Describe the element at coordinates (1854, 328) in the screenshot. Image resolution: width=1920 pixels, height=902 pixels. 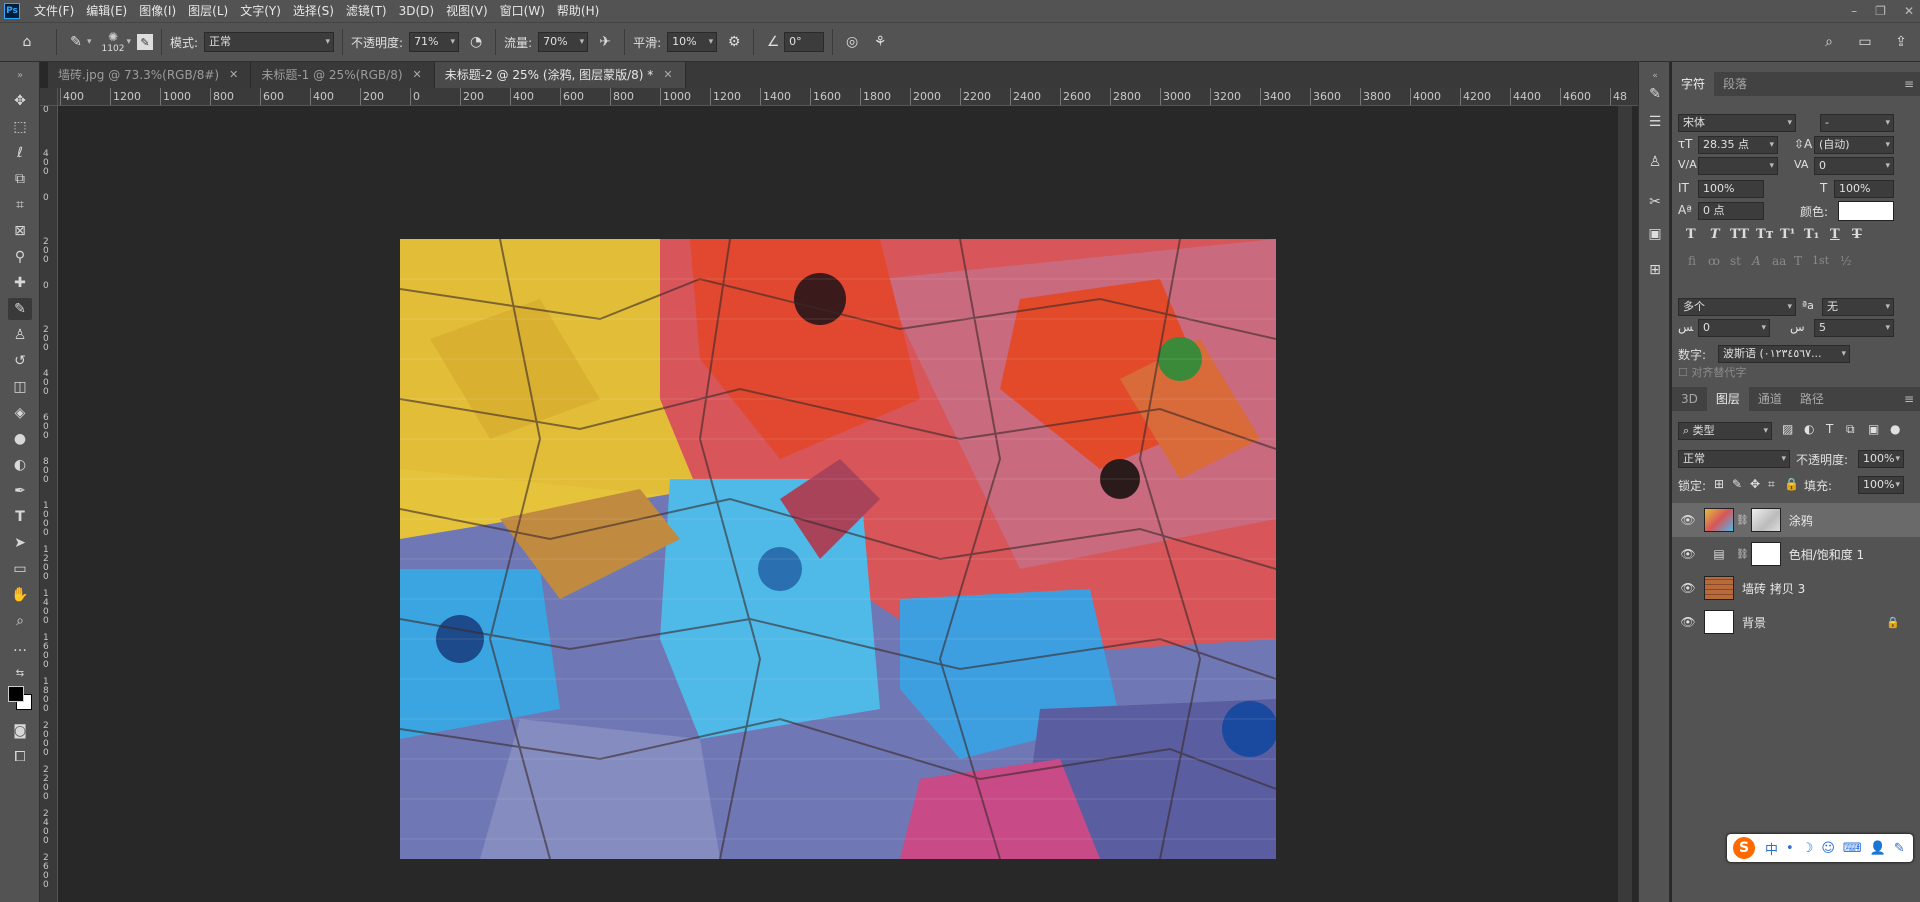
I see `field-b-input: 5 ▾` at that location.